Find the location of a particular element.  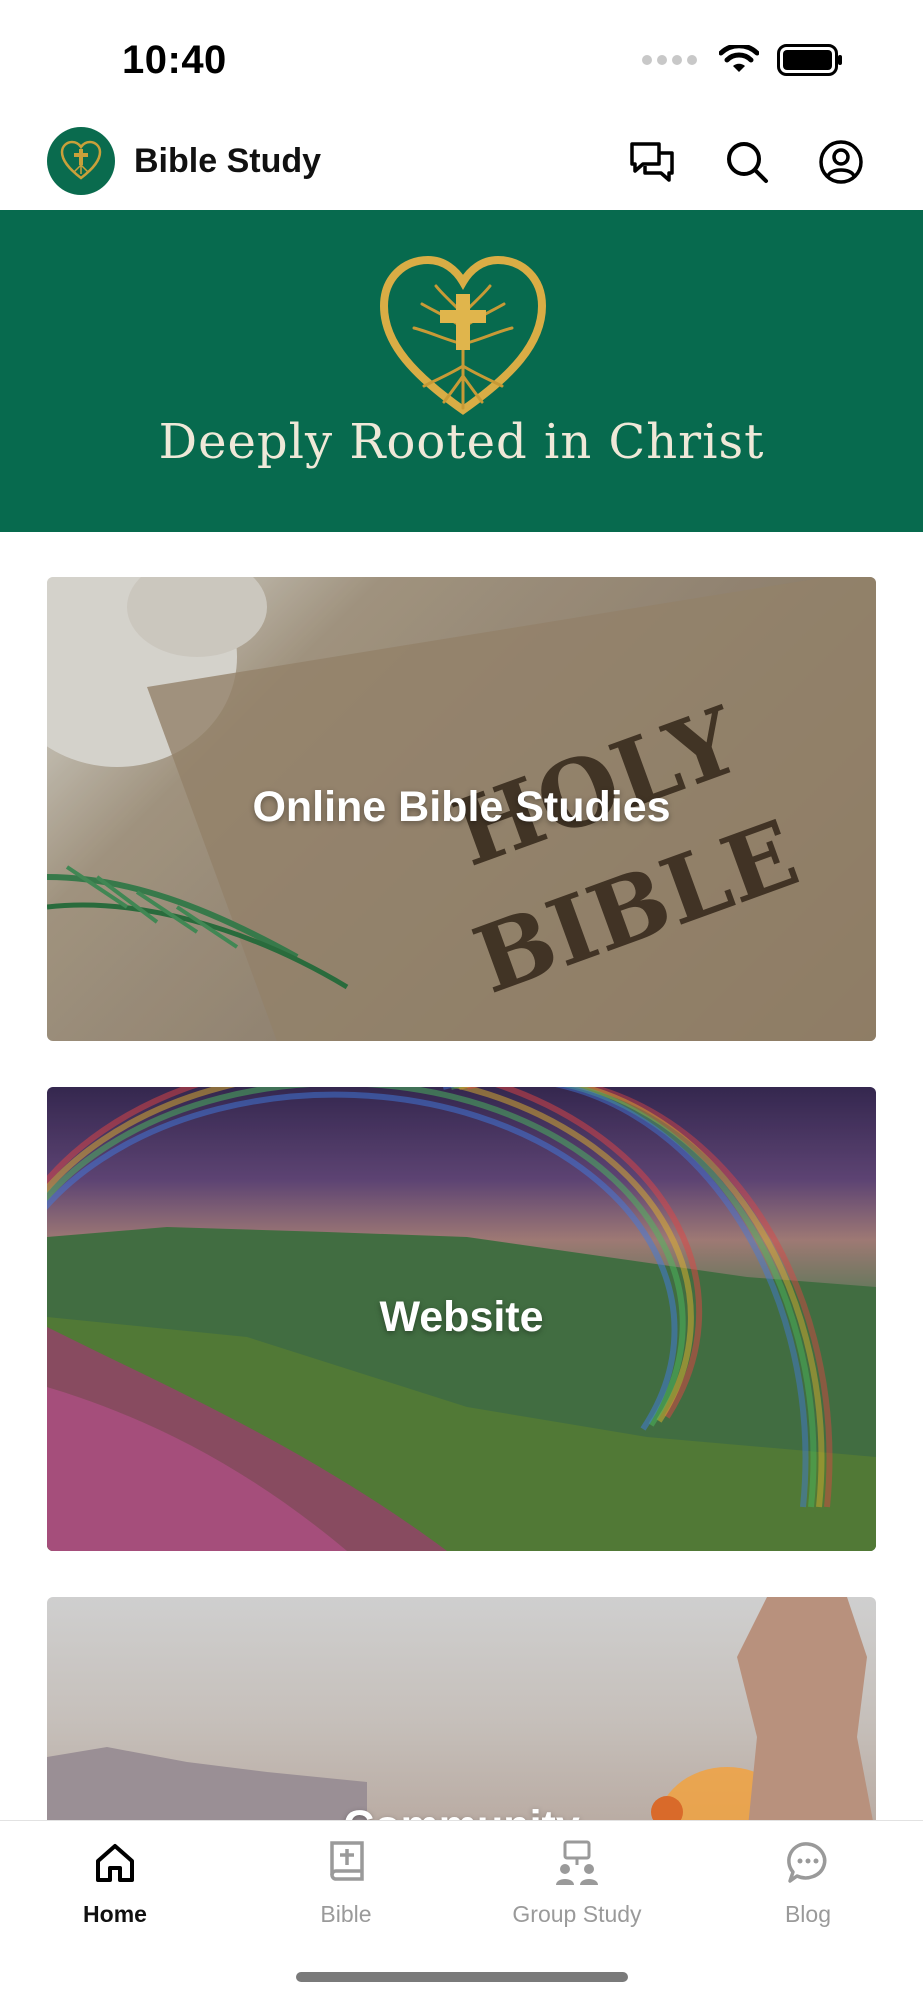

battery-icon is located at coordinates (809, 60).